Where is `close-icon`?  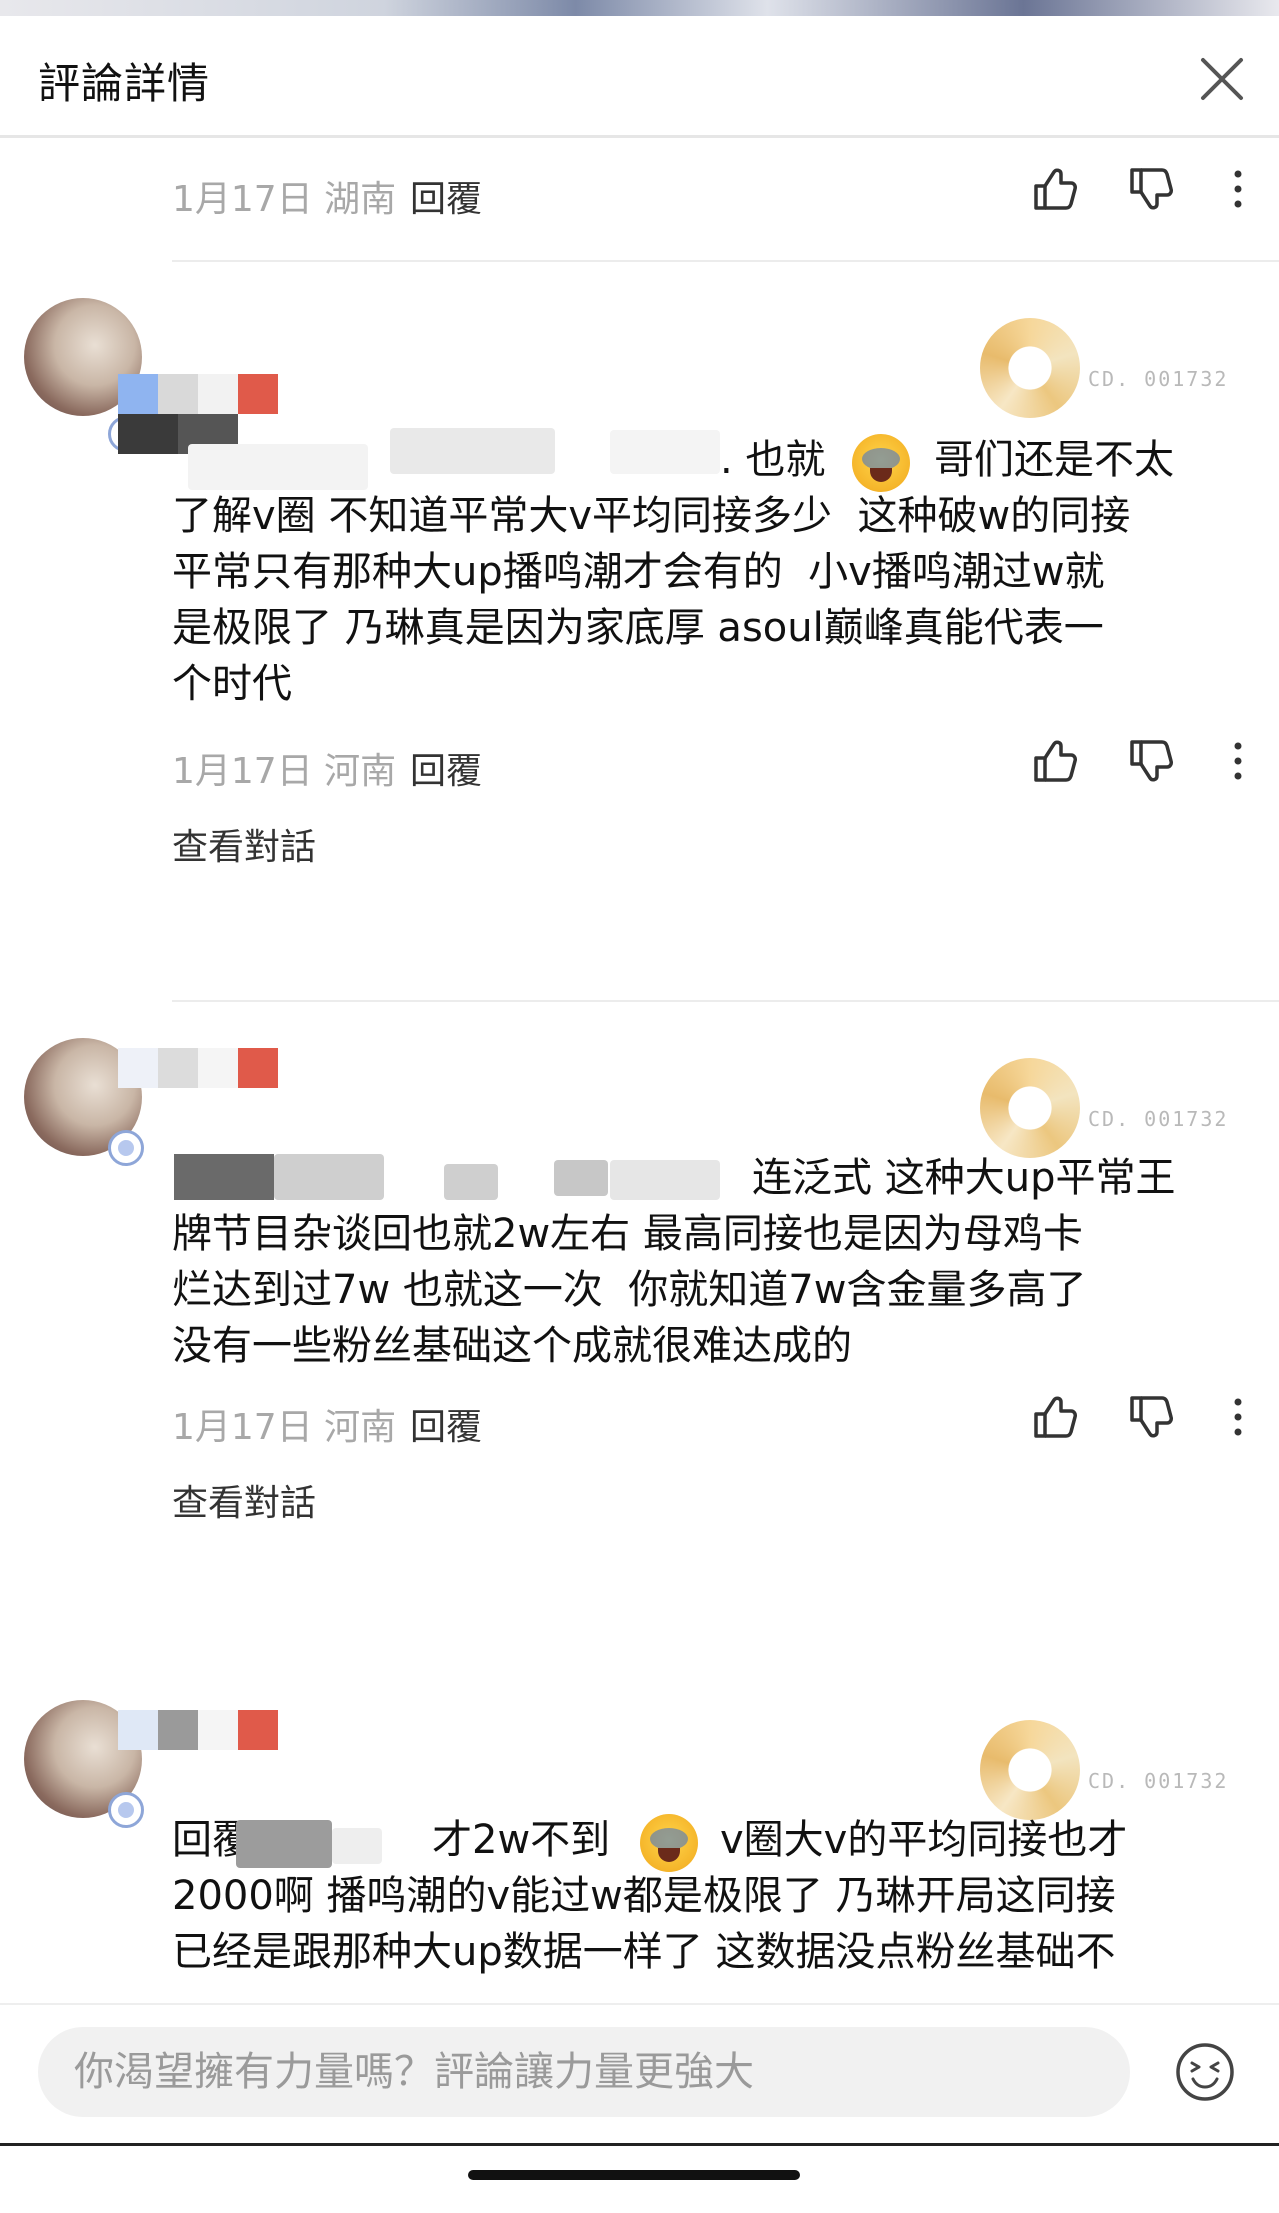
close-icon is located at coordinates (1222, 79).